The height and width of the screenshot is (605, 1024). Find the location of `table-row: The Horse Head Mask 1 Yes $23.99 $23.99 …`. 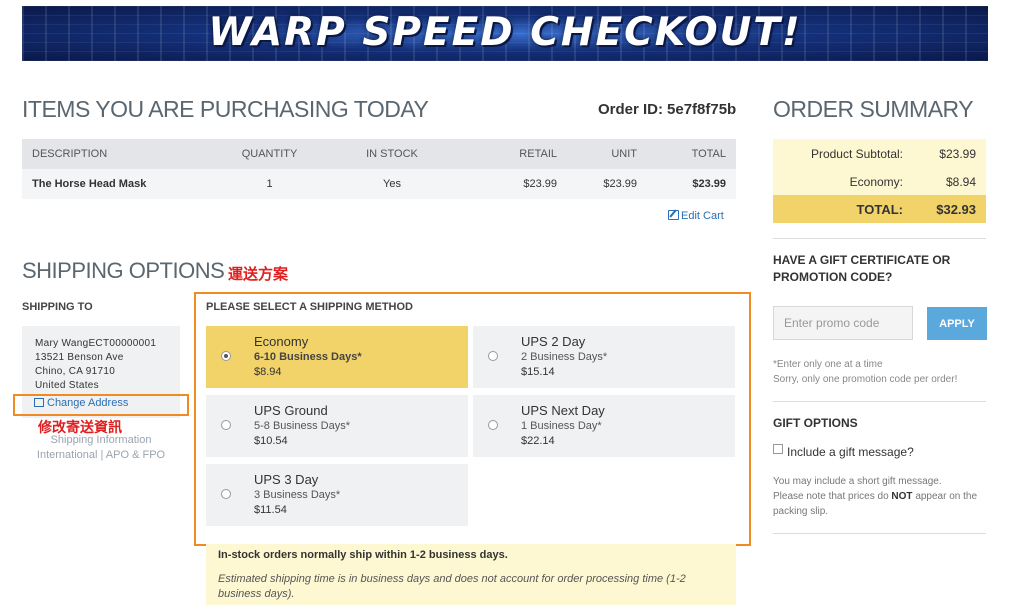

table-row: The Horse Head Mask 1 Yes $23.99 $23.99 … is located at coordinates (379, 184).